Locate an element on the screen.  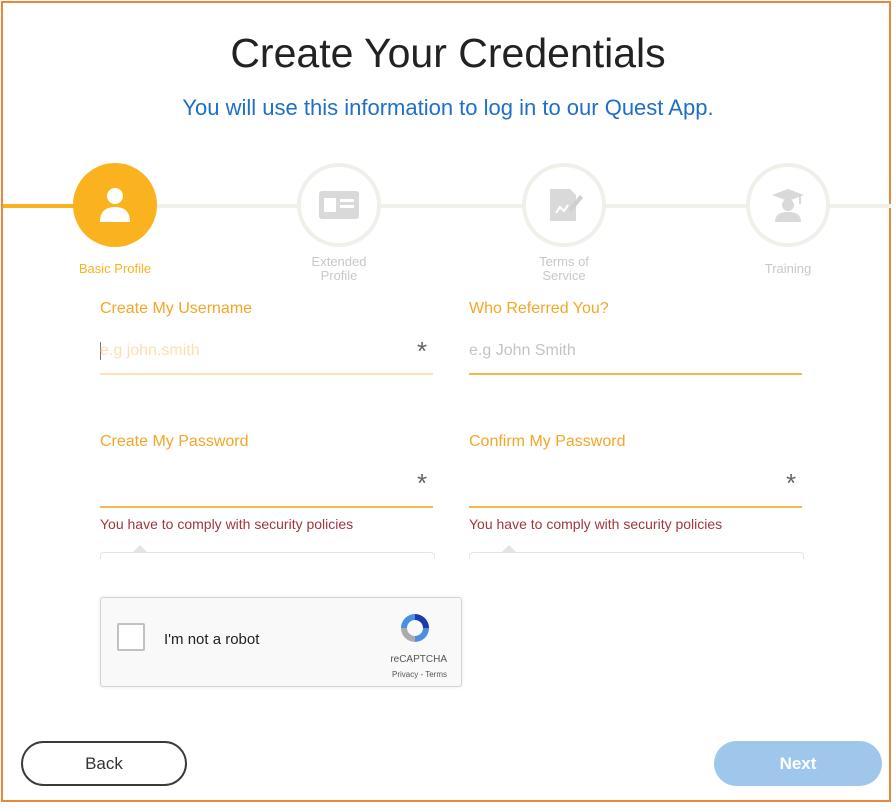
referrer-underline is located at coordinates (635, 374).